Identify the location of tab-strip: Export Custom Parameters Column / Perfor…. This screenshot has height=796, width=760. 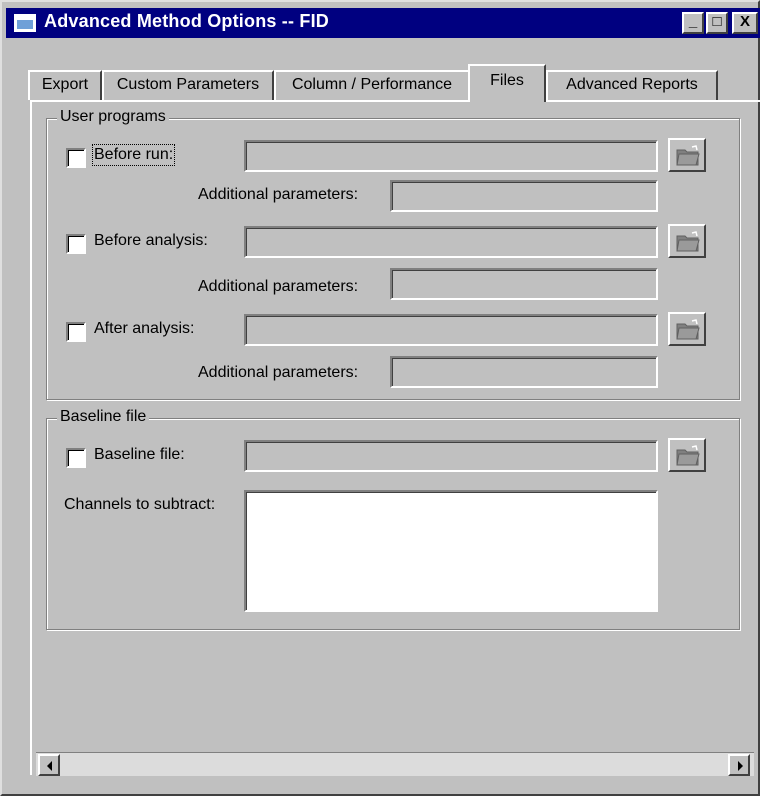
(381, 83).